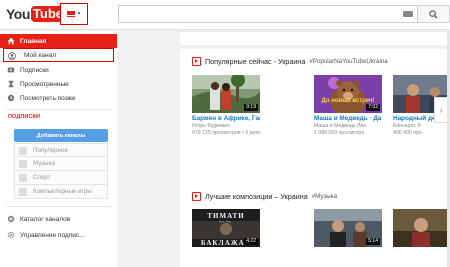 The height and width of the screenshot is (267, 450). Describe the element at coordinates (18, 13) in the screenshot. I see `logo-text: You` at that location.